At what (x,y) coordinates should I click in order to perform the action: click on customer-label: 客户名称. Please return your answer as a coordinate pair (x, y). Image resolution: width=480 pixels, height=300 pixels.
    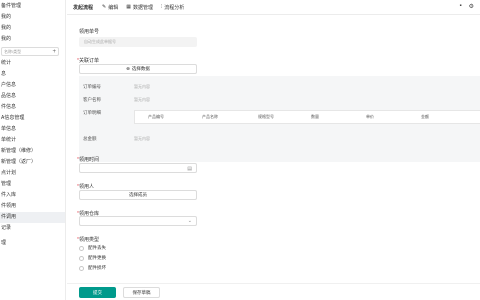
    Looking at the image, I should click on (92, 99).